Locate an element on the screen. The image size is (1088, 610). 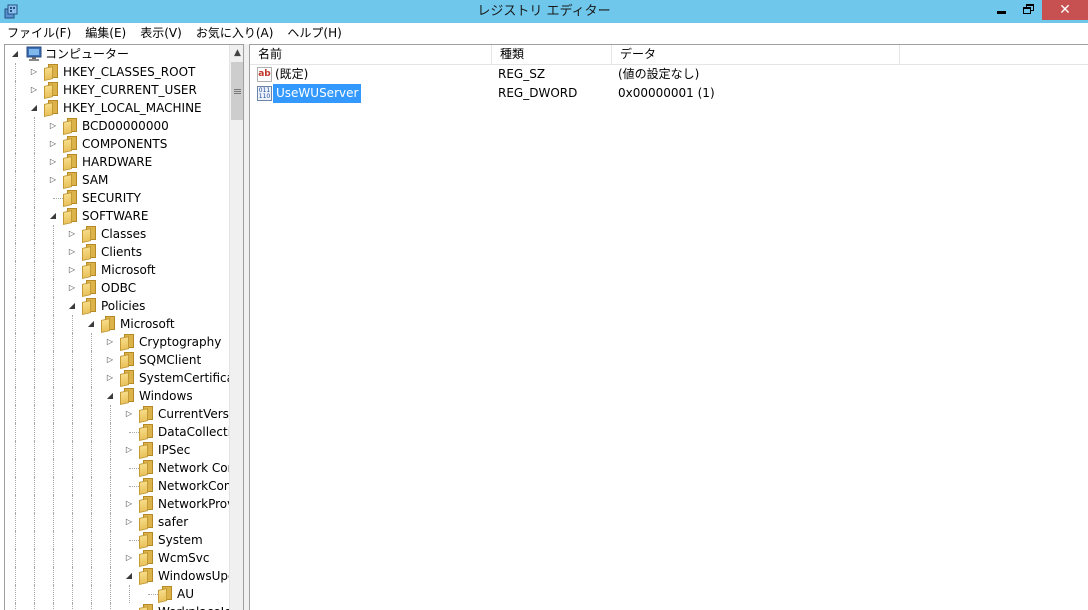
tree-item-computer: ◢ コンピューター is located at coordinates (117, 54).